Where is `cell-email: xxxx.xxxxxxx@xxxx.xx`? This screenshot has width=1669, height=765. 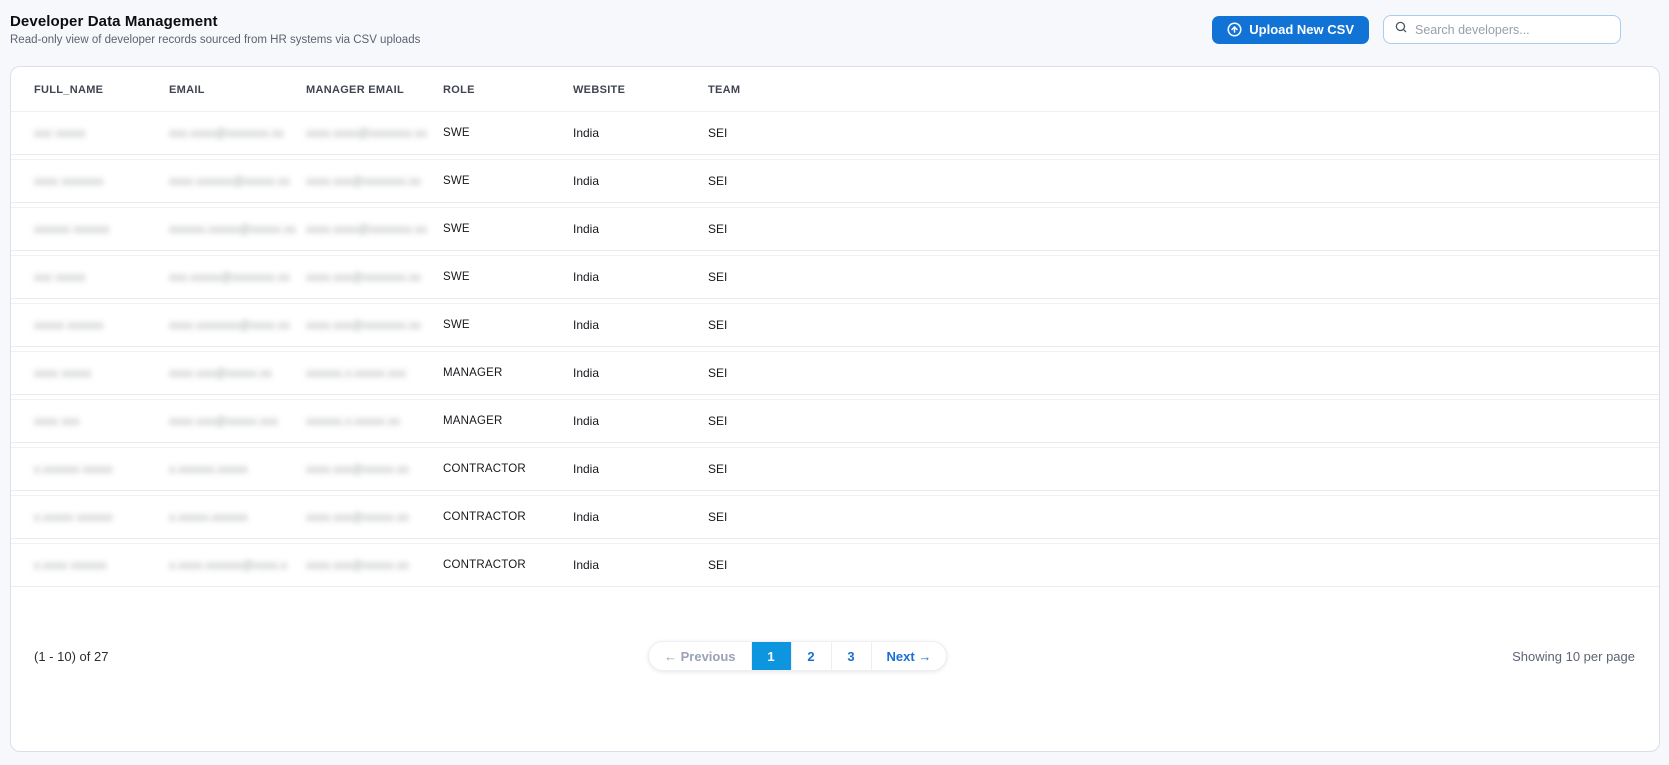 cell-email: xxxx.xxxxxxx@xxxx.xx is located at coordinates (237, 325).